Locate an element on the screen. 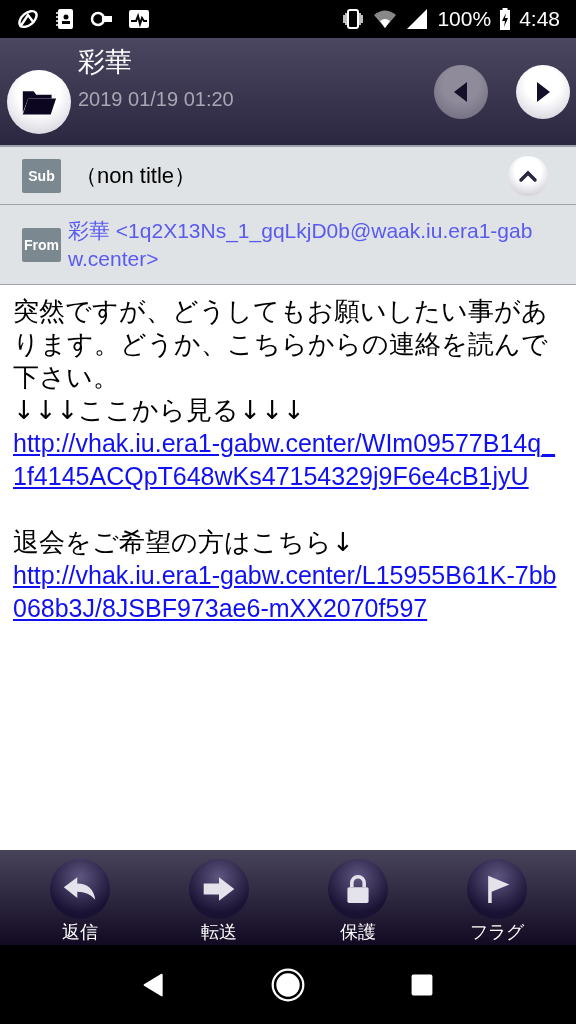 The height and width of the screenshot is (1024, 576). previous-button is located at coordinates (461, 91).